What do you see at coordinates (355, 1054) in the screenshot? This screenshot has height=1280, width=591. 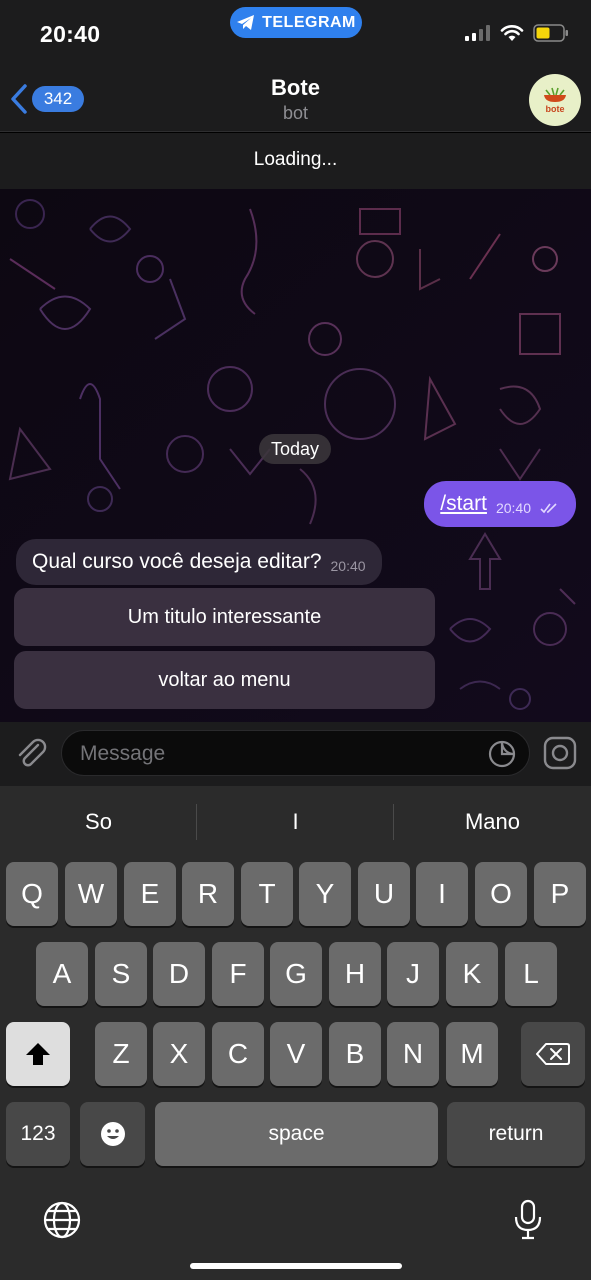 I see `key-b: B` at bounding box center [355, 1054].